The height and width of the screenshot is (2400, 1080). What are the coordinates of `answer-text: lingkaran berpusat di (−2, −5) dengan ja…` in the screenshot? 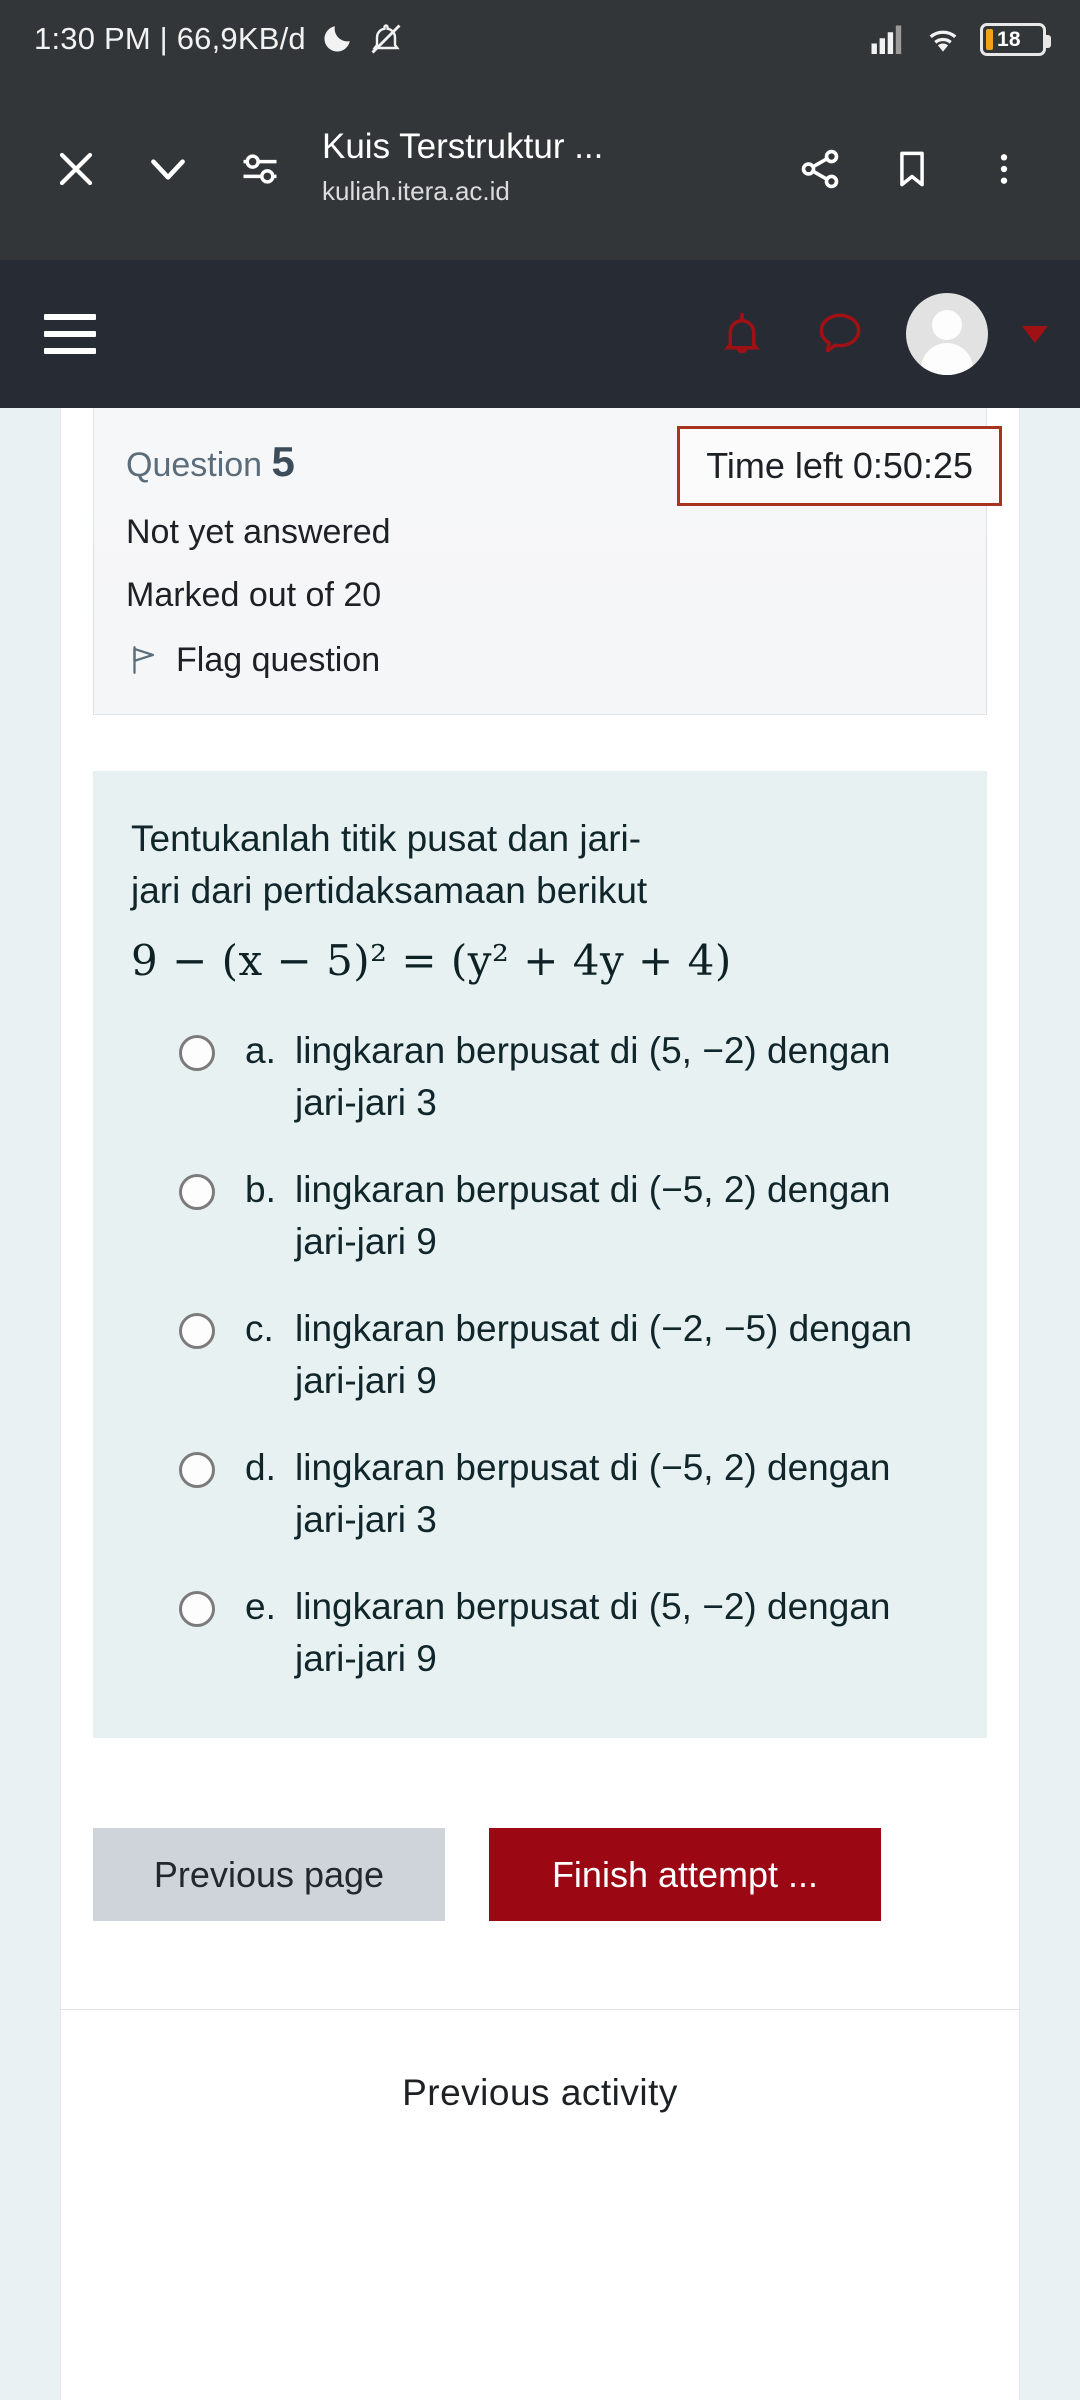 It's located at (604, 1354).